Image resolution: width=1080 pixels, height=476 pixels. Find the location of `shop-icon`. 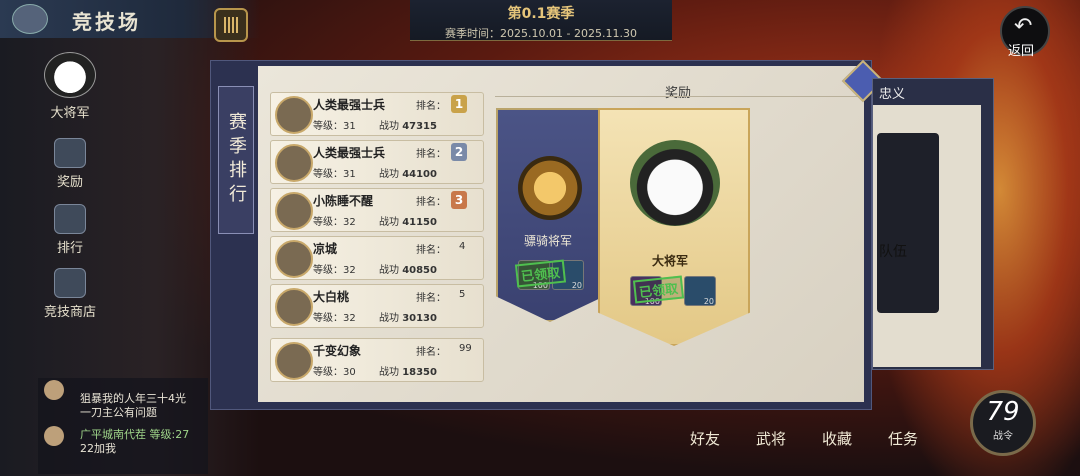

shop-icon is located at coordinates (70, 283).